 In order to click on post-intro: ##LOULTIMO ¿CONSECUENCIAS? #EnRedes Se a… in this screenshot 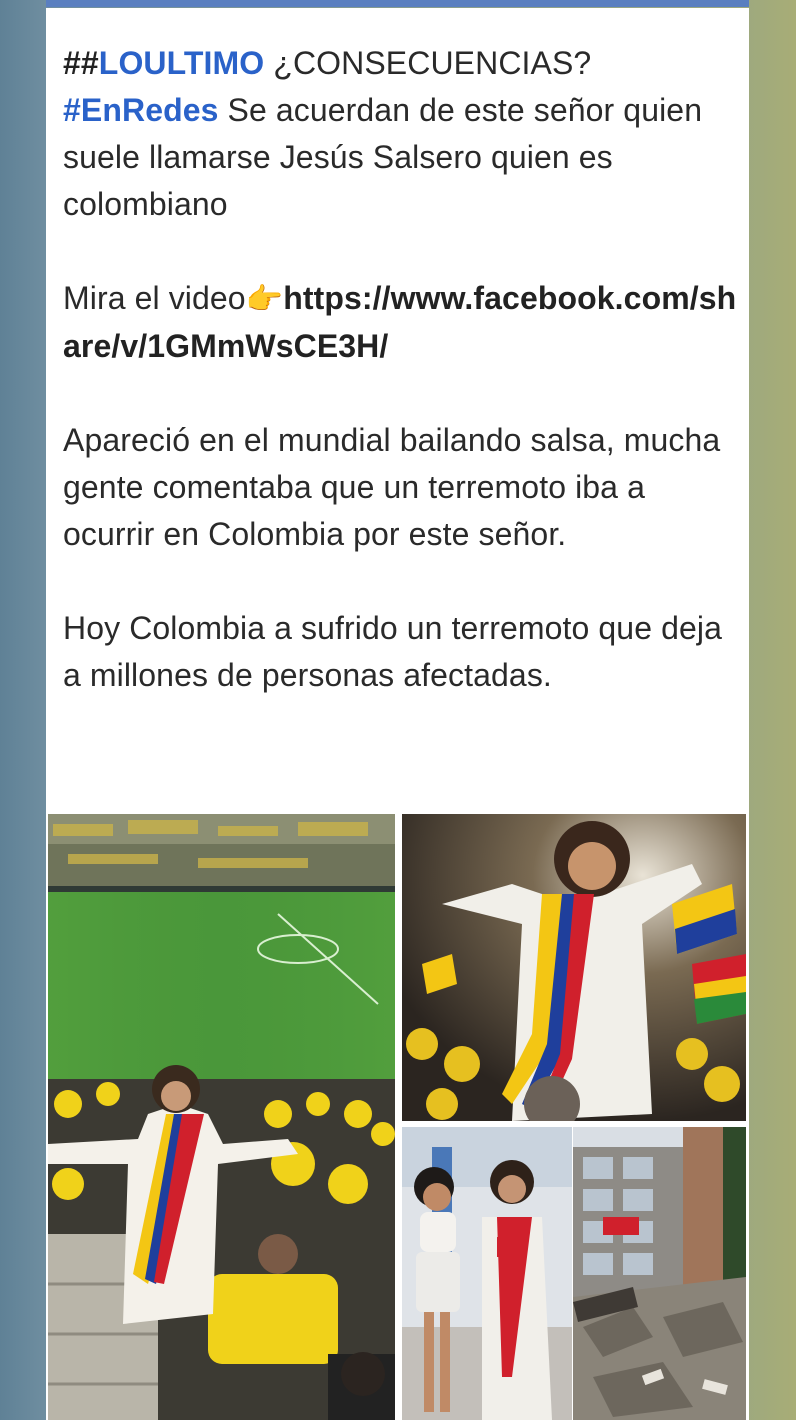, I will do `click(403, 134)`.